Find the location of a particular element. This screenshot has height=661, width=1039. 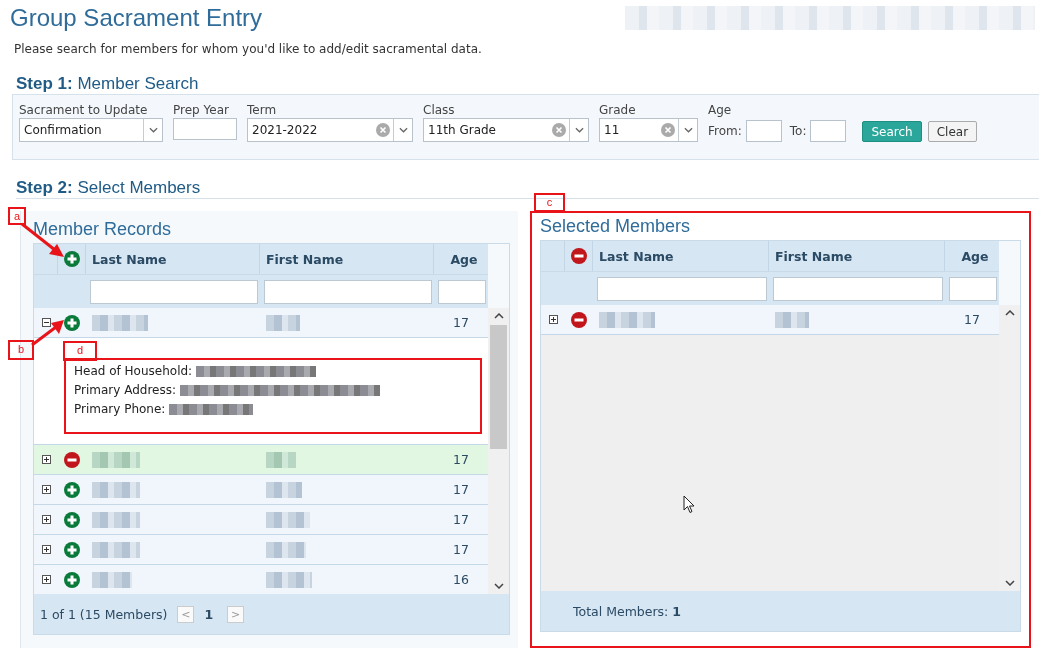

field-label: Term is located at coordinates (262, 110).